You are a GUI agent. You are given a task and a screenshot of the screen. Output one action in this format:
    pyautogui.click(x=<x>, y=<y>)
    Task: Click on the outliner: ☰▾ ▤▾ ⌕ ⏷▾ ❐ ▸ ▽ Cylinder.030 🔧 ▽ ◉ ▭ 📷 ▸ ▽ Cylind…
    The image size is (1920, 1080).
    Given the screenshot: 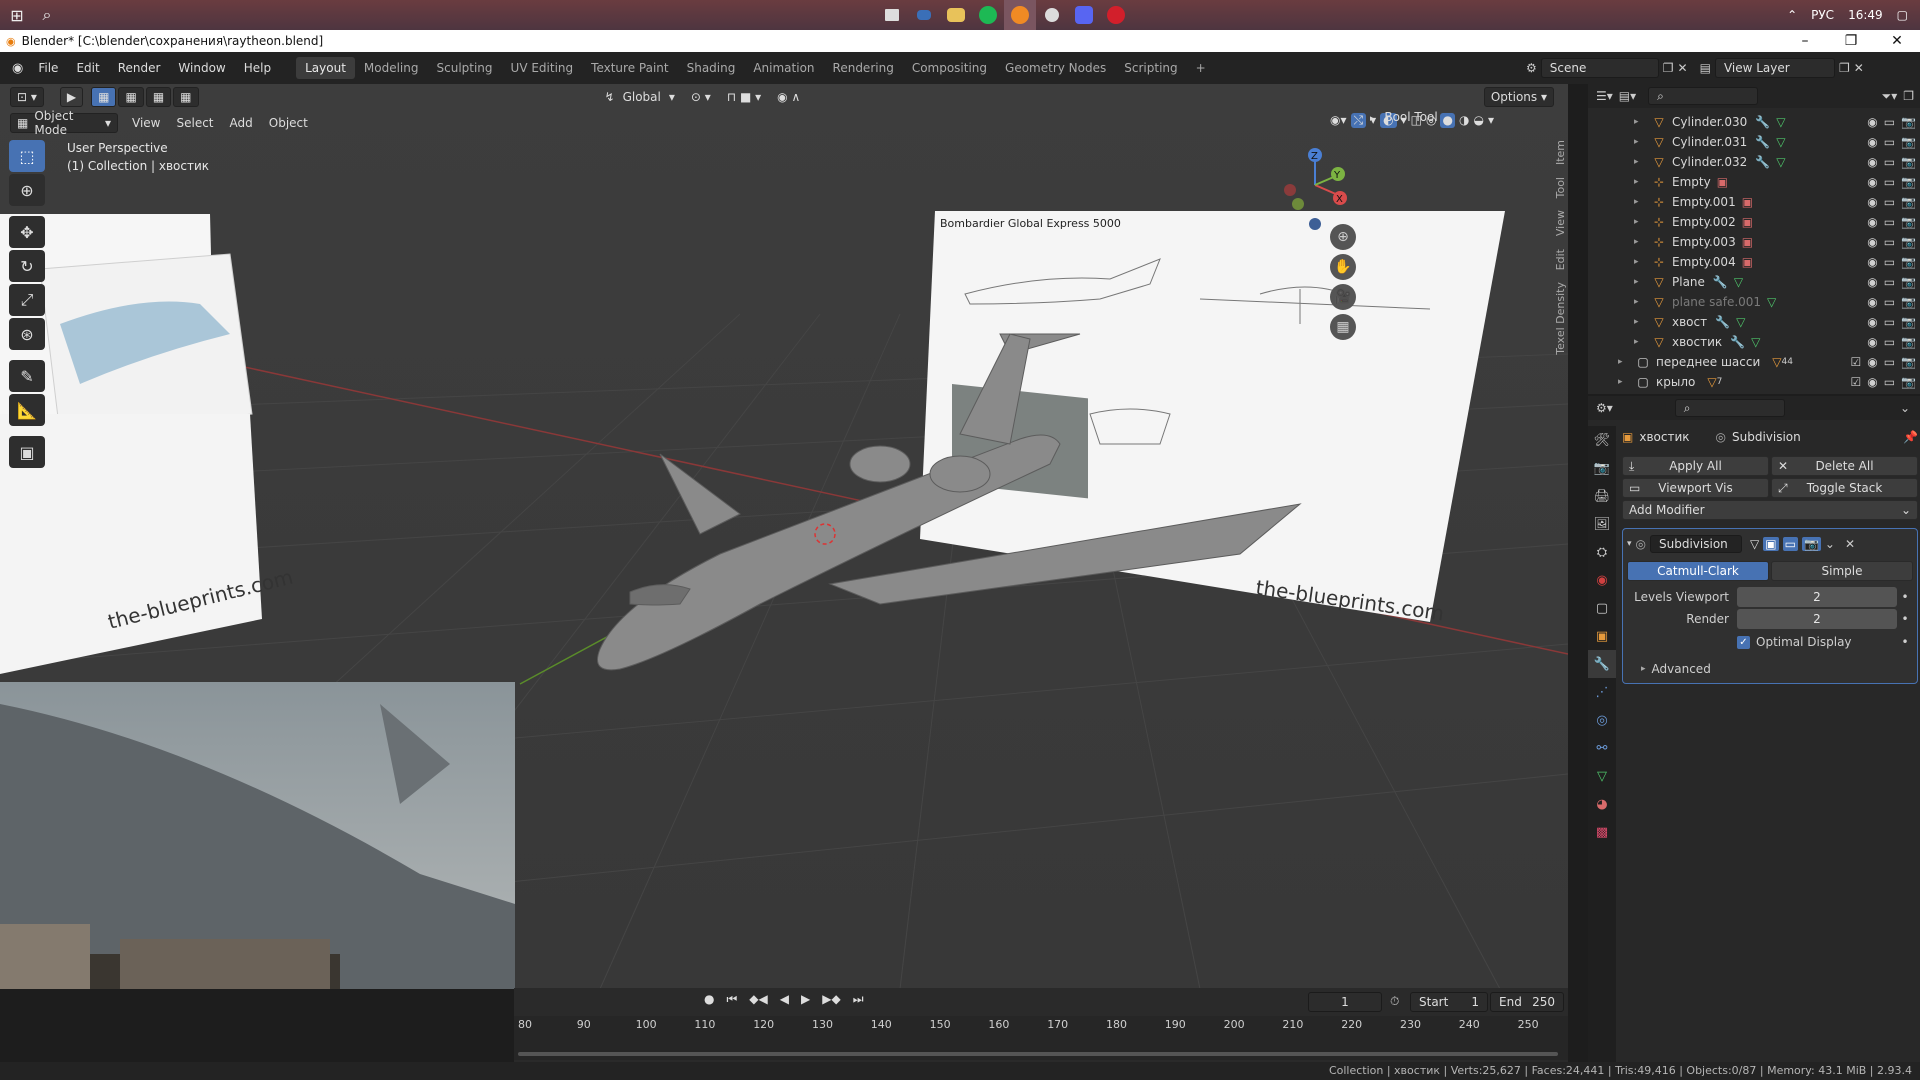 What is the action you would take?
    pyautogui.click(x=1754, y=239)
    